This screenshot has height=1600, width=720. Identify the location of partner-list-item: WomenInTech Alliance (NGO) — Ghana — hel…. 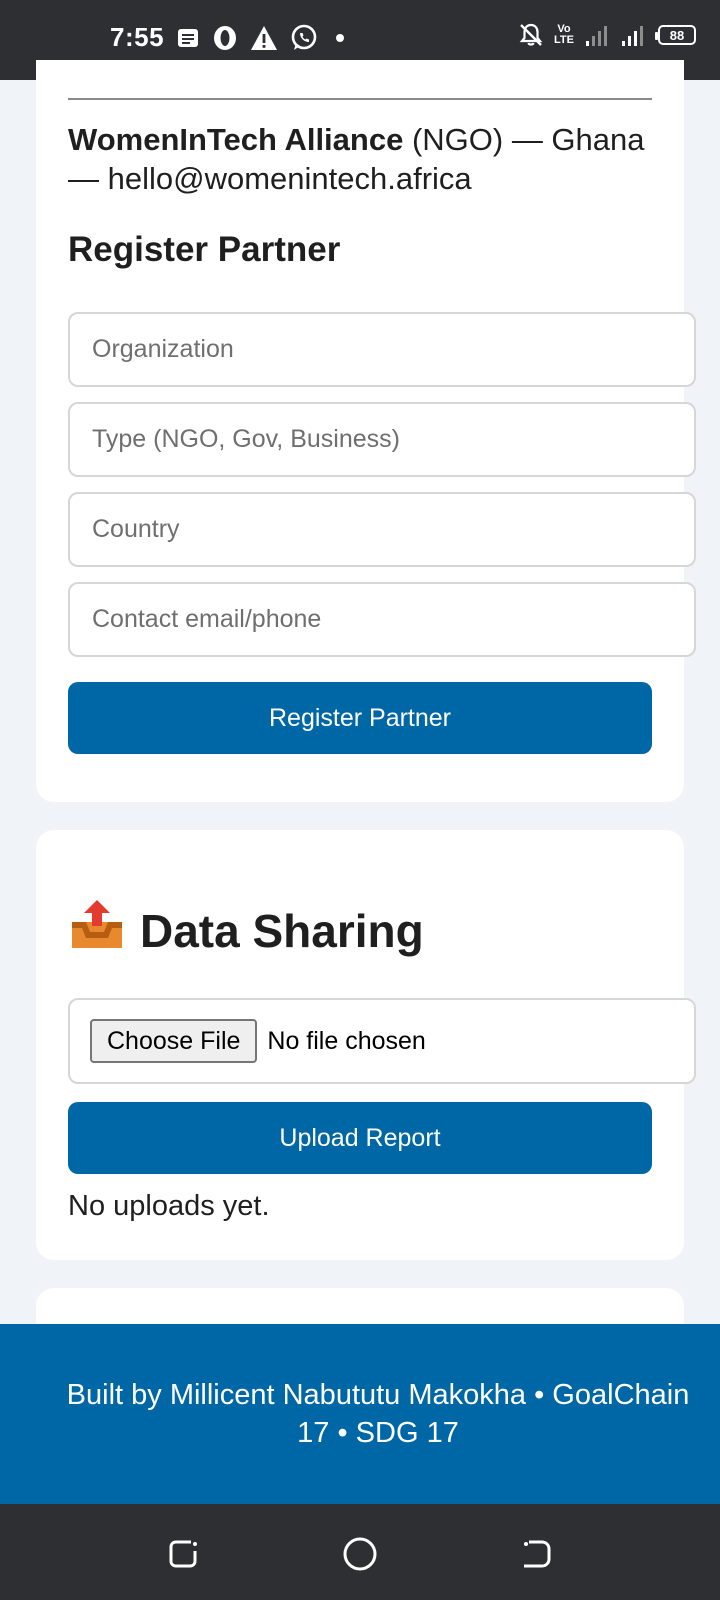
(360, 159).